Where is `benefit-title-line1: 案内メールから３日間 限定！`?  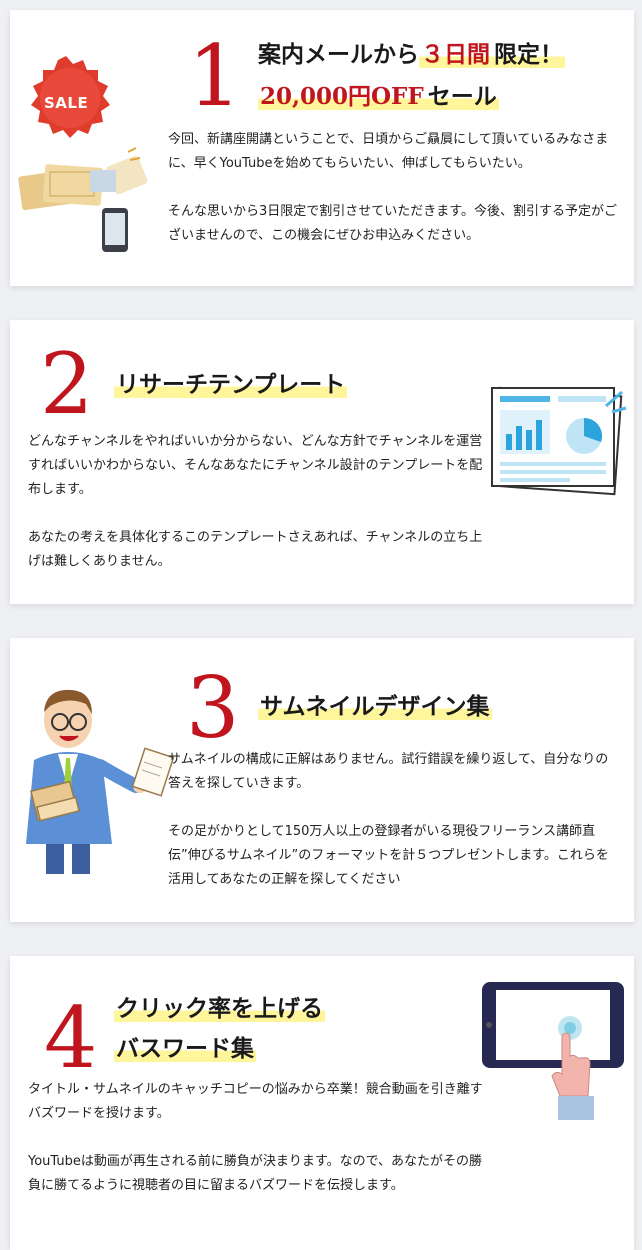
benefit-title-line1: 案内メールから３日間 限定！ is located at coordinates (411, 55).